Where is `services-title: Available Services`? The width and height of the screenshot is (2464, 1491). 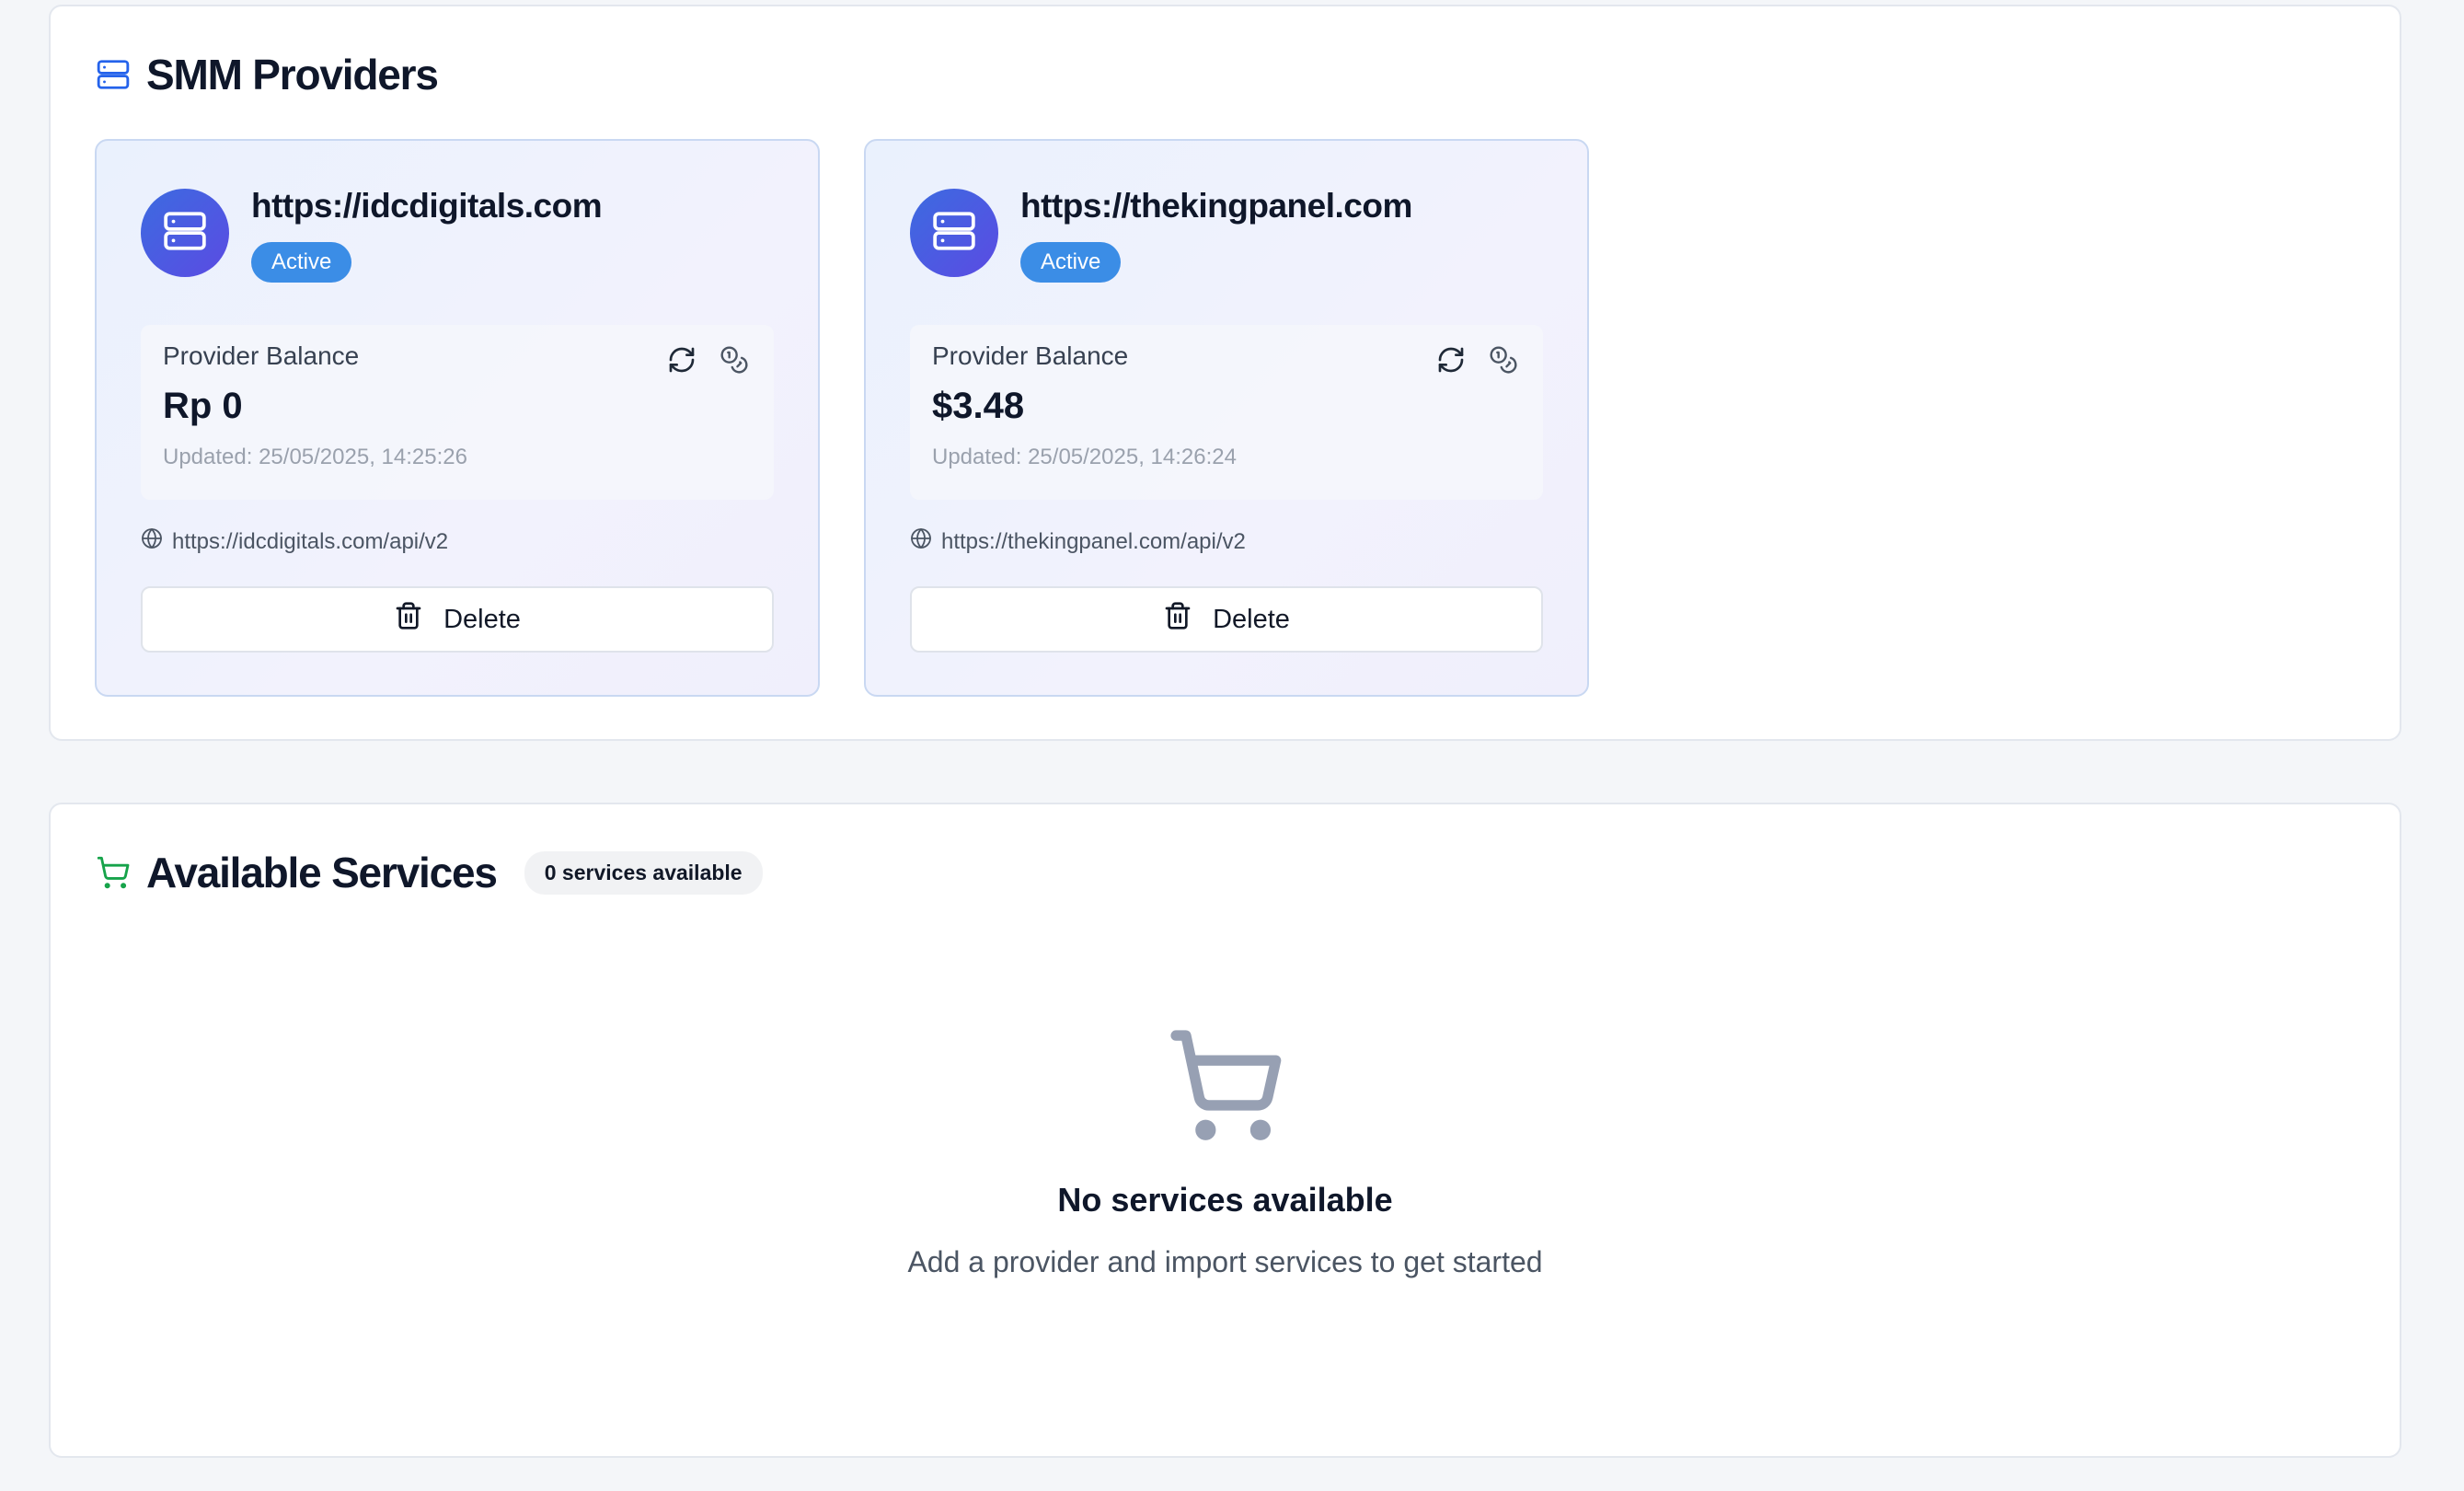
services-title: Available Services is located at coordinates (322, 873).